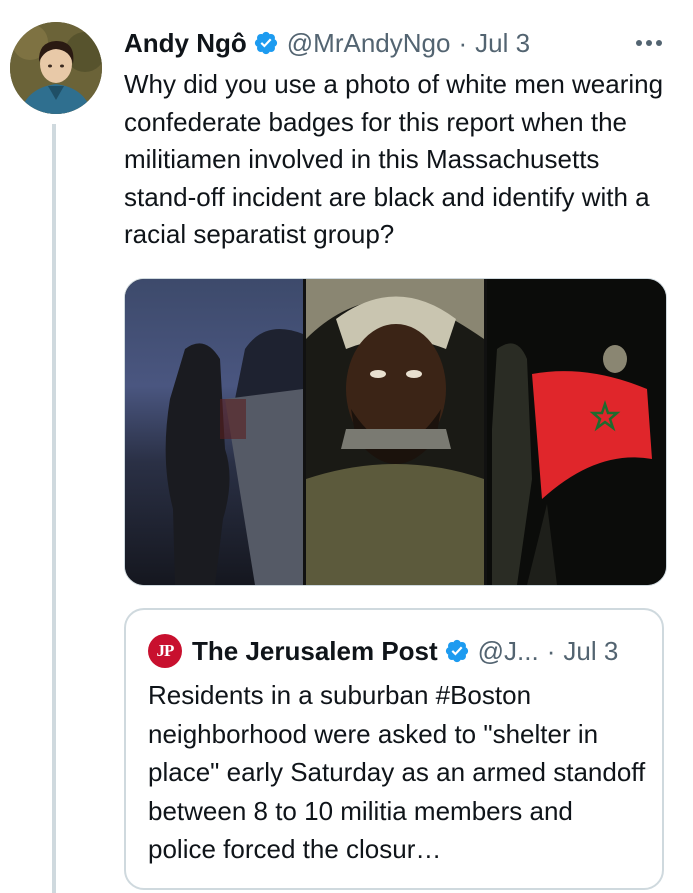 This screenshot has width=693, height=893. Describe the element at coordinates (185, 43) in the screenshot. I see `author-name: Andy Ngô` at that location.